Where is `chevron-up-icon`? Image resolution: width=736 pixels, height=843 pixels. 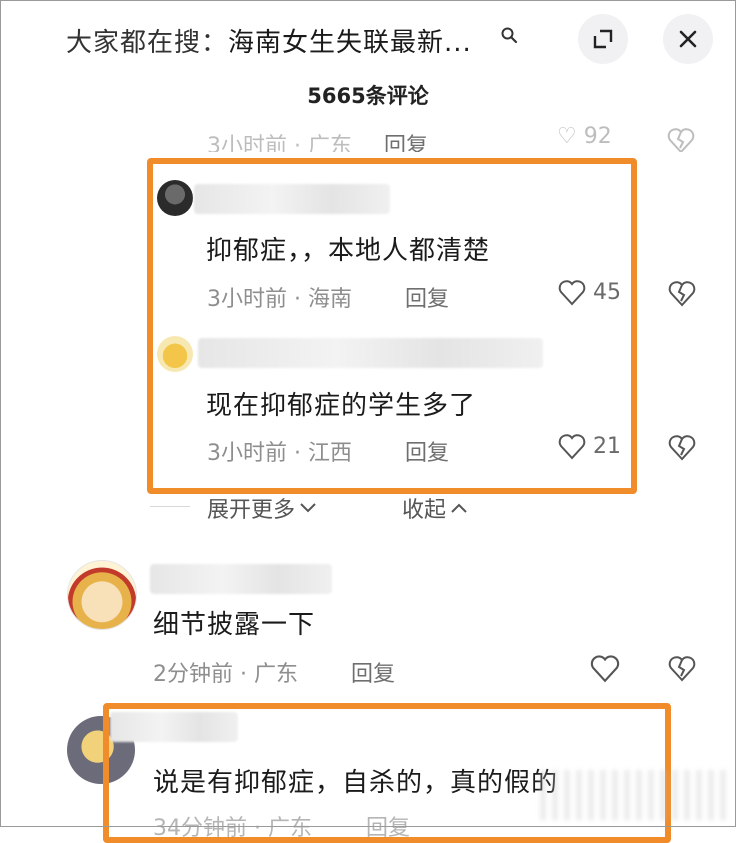
chevron-up-icon is located at coordinates (459, 508).